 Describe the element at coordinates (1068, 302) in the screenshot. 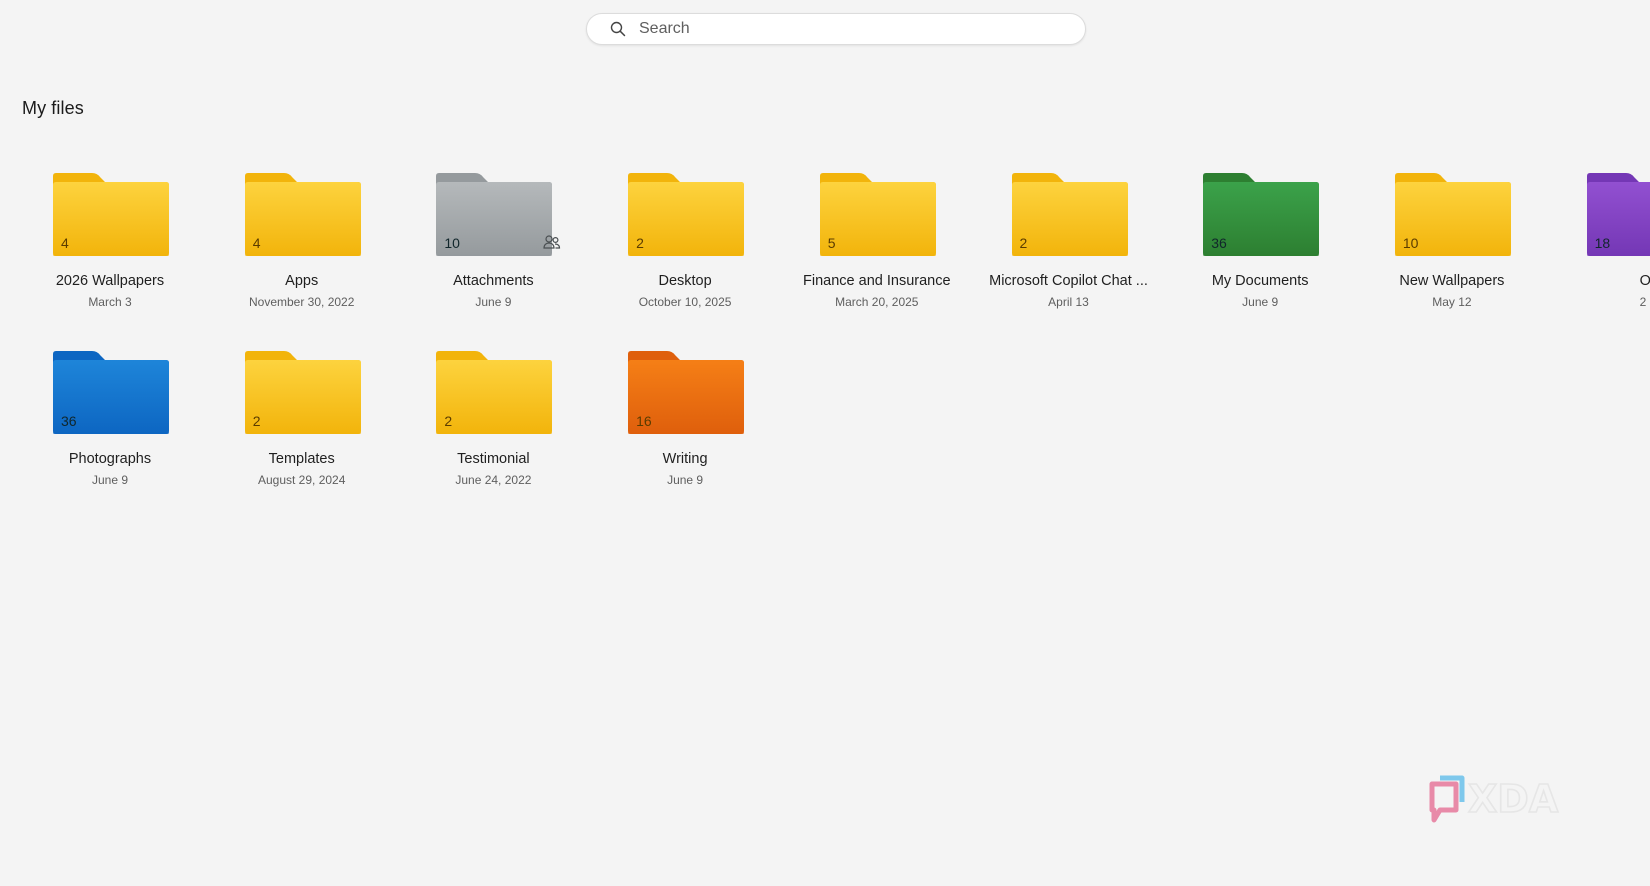

I see `folder-date: April 13` at that location.